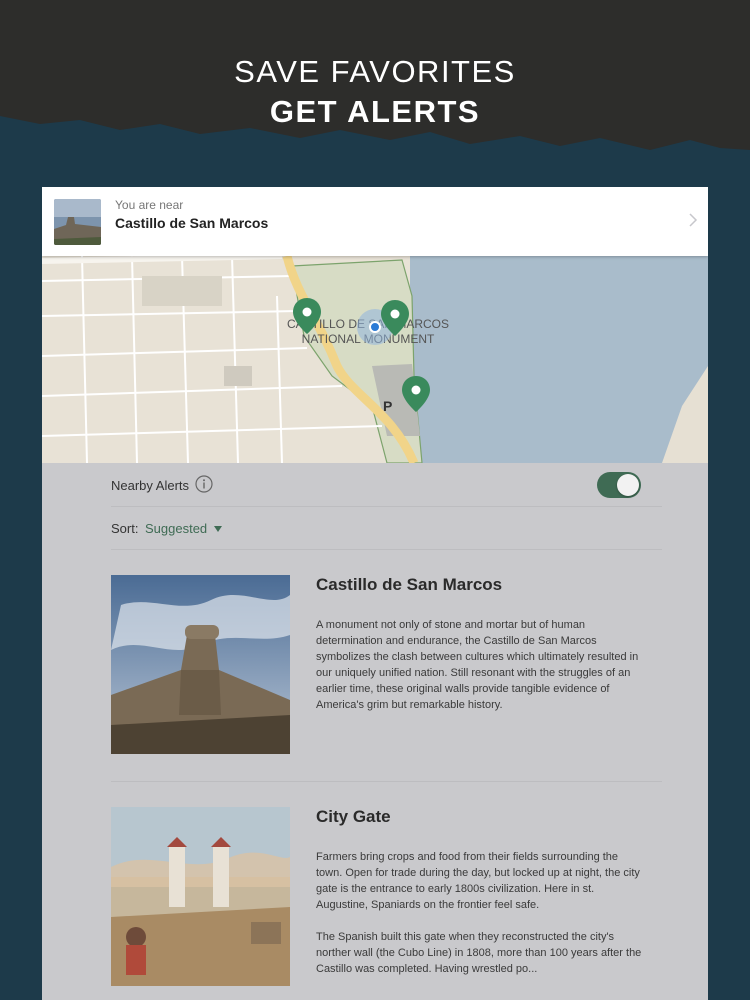 The height and width of the screenshot is (1000, 750). What do you see at coordinates (375, 111) in the screenshot?
I see `promo-line-2: GET ALERTS` at bounding box center [375, 111].